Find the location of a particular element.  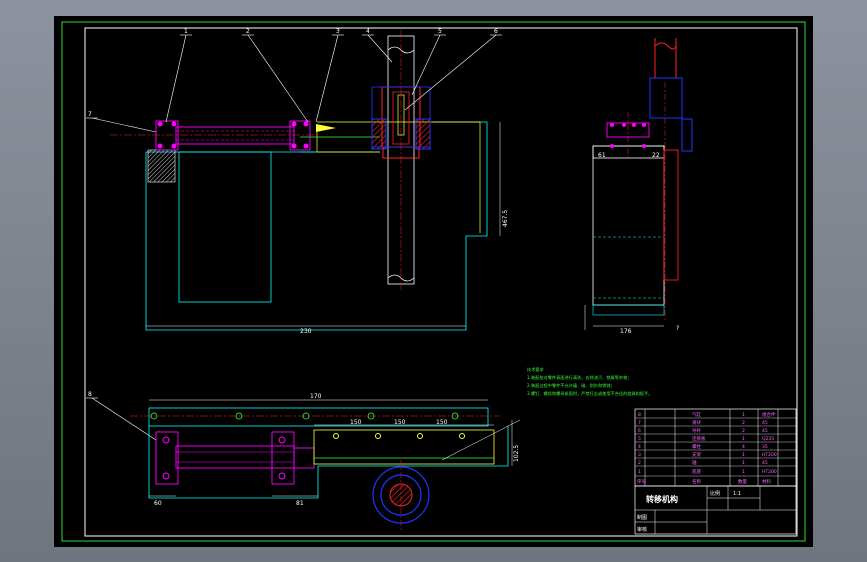

leader-number: 4 is located at coordinates (368, 31).